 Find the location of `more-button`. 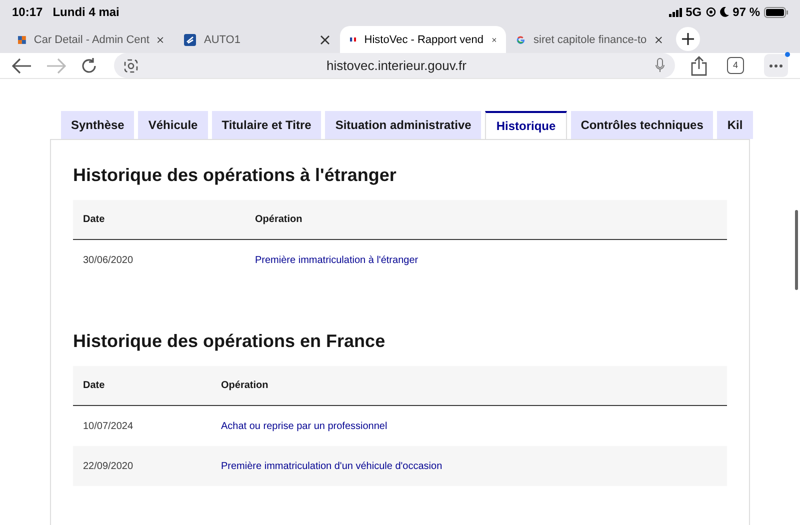

more-button is located at coordinates (776, 65).